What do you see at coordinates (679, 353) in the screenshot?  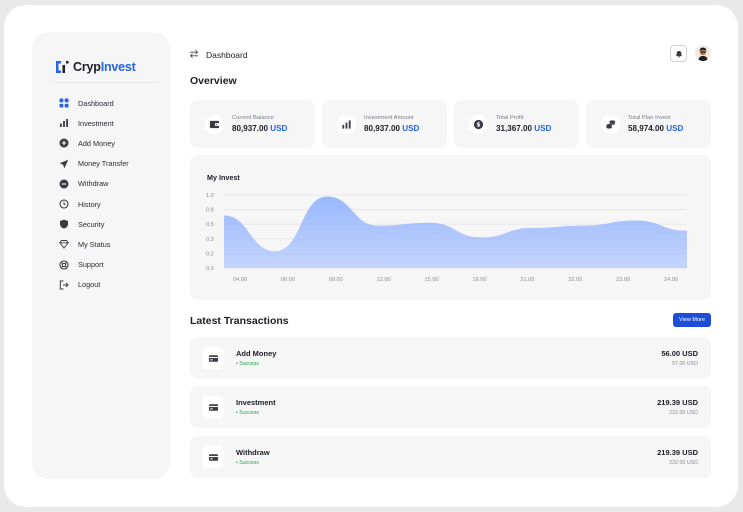 I see `transaction-amount: 56.00 USD` at bounding box center [679, 353].